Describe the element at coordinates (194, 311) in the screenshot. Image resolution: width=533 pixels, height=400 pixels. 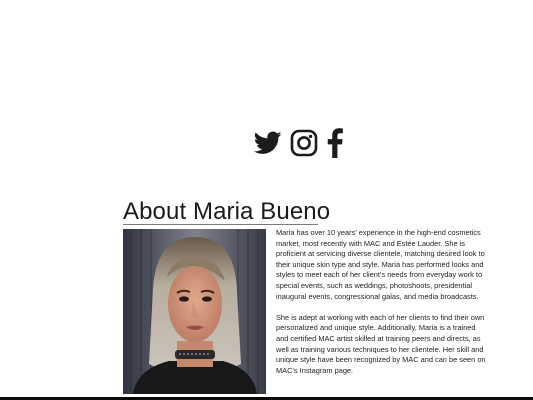
I see `portrait-photo` at that location.